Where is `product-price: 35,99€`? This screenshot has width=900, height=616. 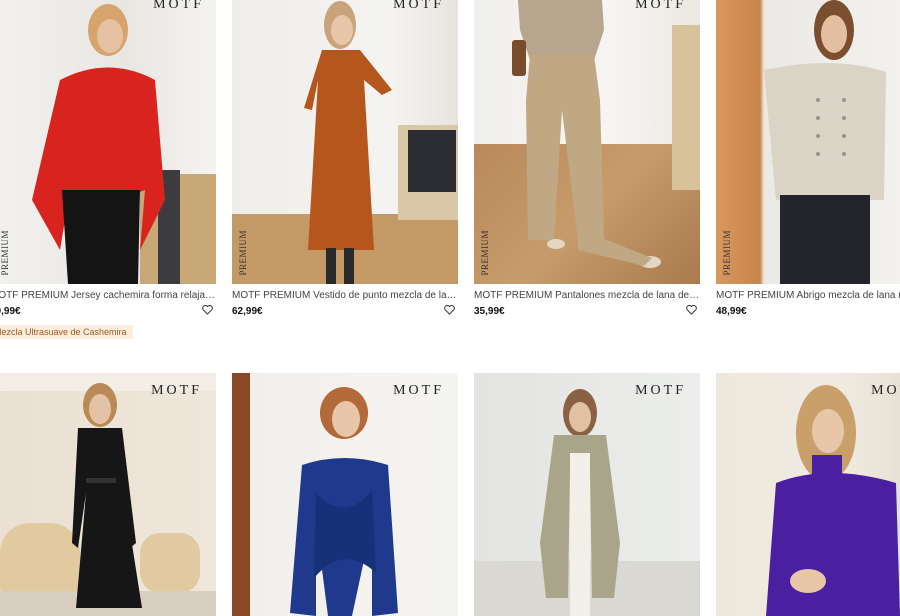
product-price: 35,99€ is located at coordinates (489, 311).